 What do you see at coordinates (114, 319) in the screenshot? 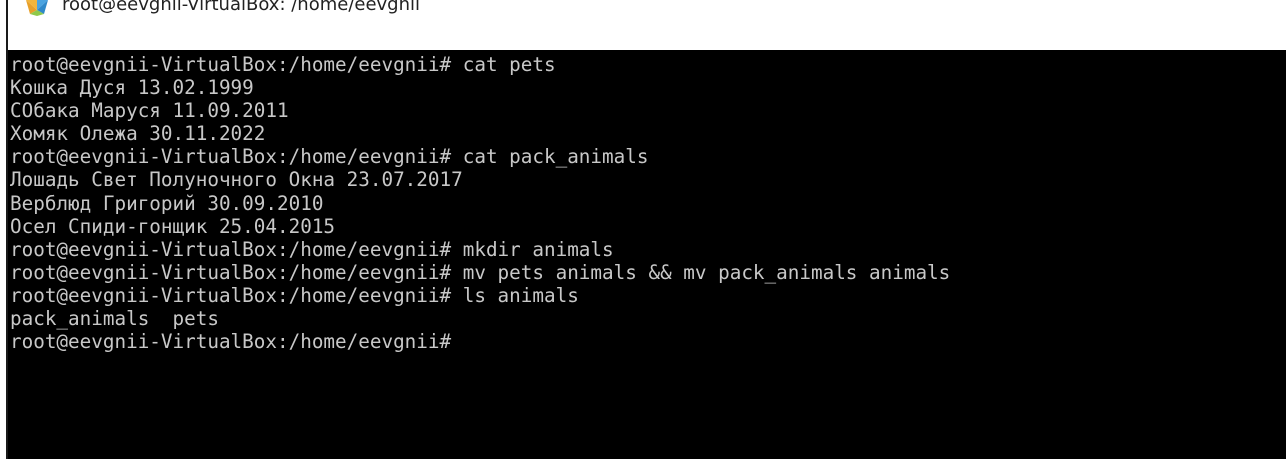
I see `terminal-line: pack_animals pets` at bounding box center [114, 319].